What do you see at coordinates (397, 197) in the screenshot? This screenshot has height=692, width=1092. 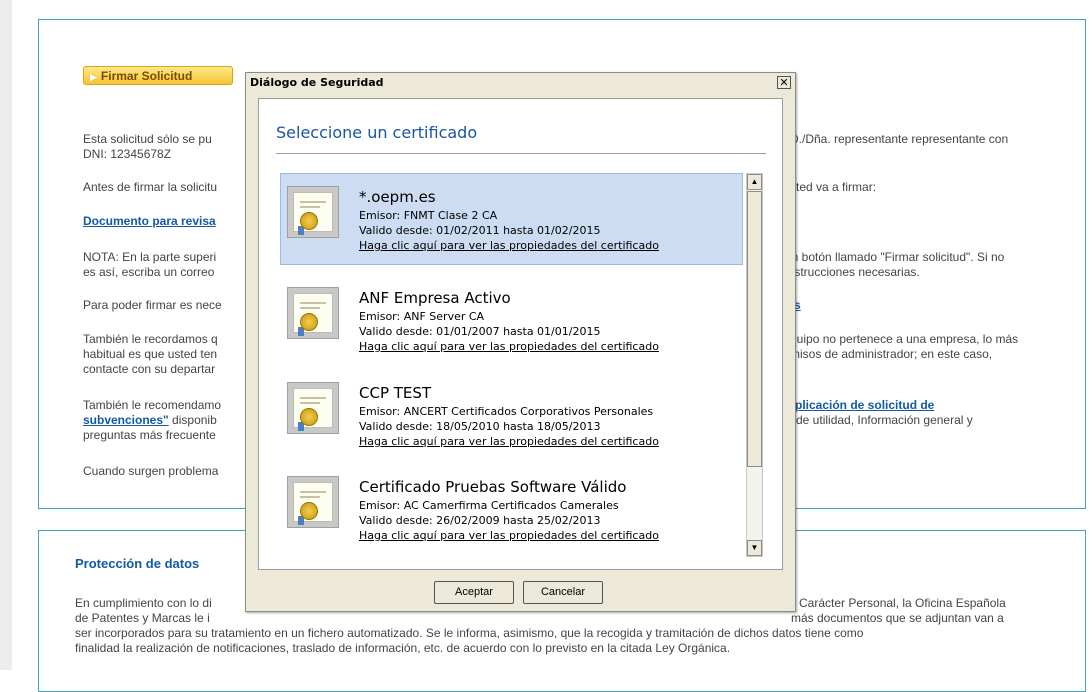 I see `certificate-name: *.oepm.es` at bounding box center [397, 197].